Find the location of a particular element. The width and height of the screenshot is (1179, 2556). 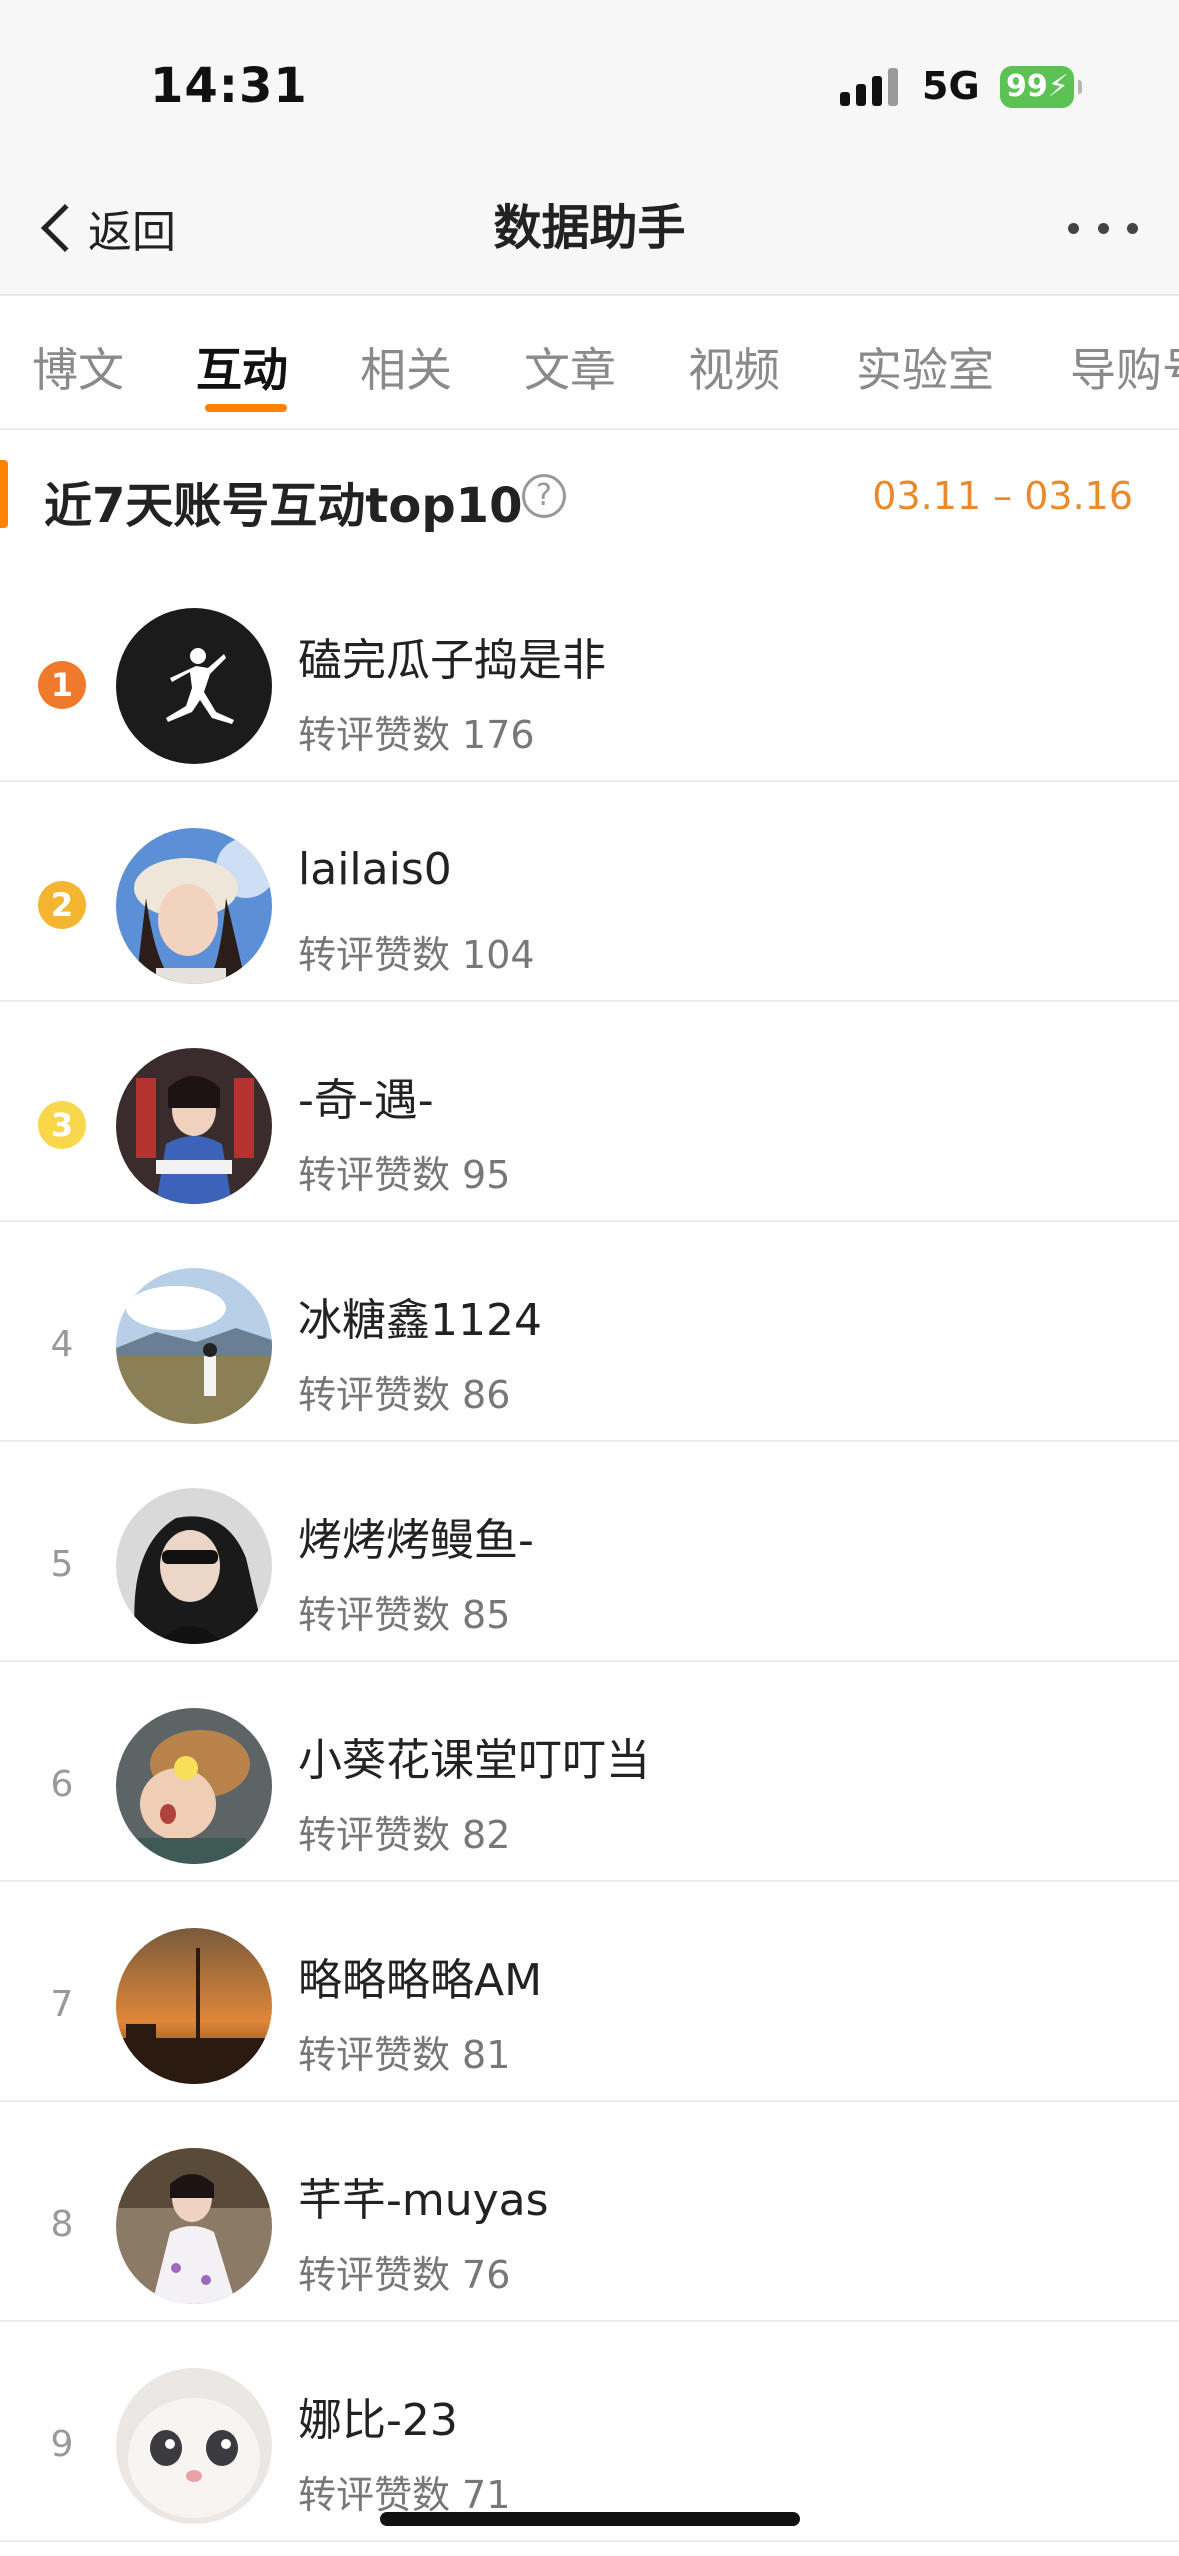

list-item: 1 磕完瓜子捣是非 转评赞数 176 is located at coordinates (589, 672).